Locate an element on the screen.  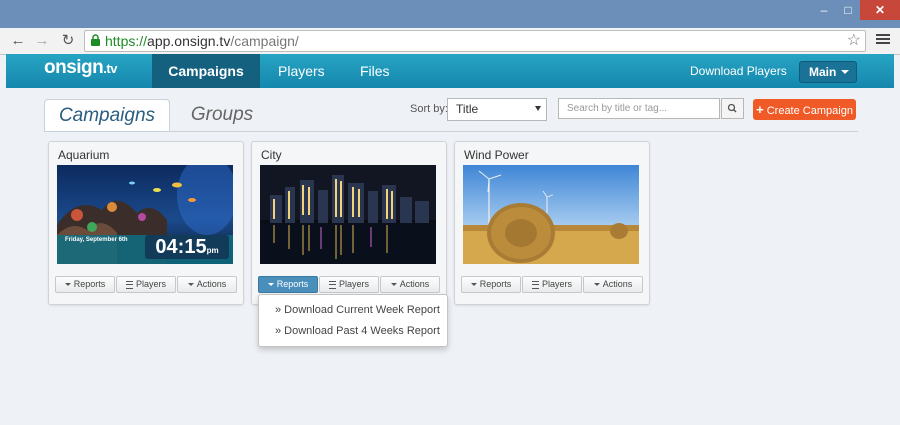
download-current-week-report: » Download Current Week Report is located at coordinates (357, 310).